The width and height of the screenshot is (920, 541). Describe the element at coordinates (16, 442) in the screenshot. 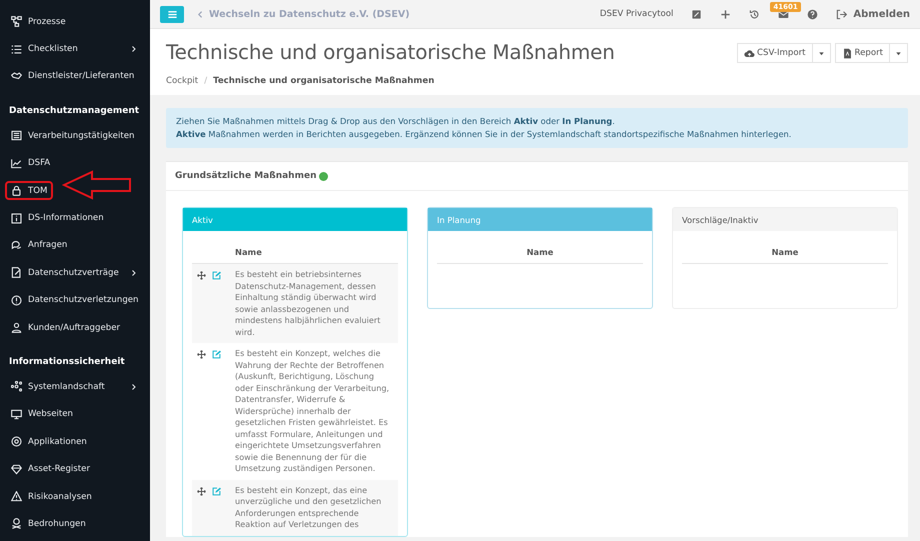

I see `target-icon` at that location.